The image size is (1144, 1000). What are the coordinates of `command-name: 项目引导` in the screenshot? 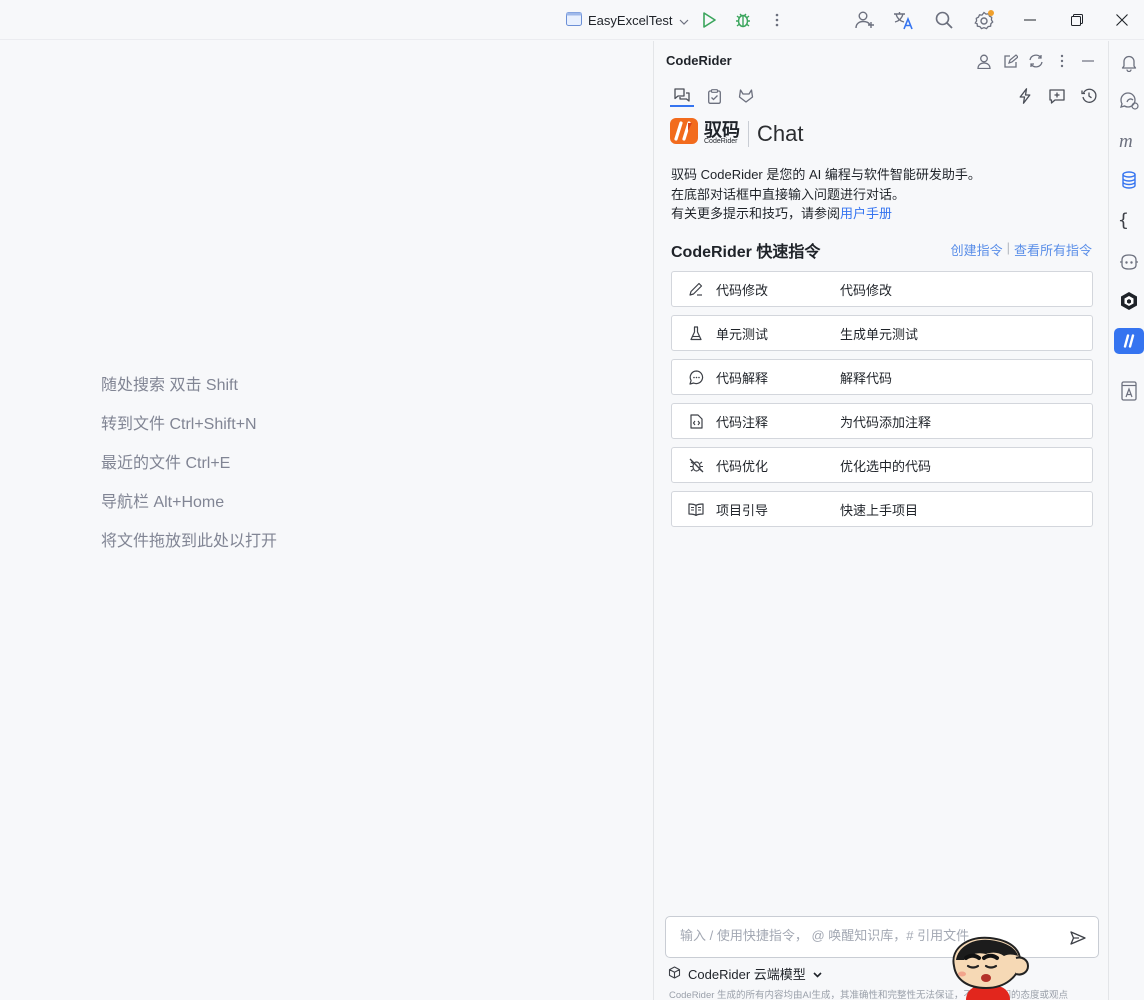 It's located at (742, 510).